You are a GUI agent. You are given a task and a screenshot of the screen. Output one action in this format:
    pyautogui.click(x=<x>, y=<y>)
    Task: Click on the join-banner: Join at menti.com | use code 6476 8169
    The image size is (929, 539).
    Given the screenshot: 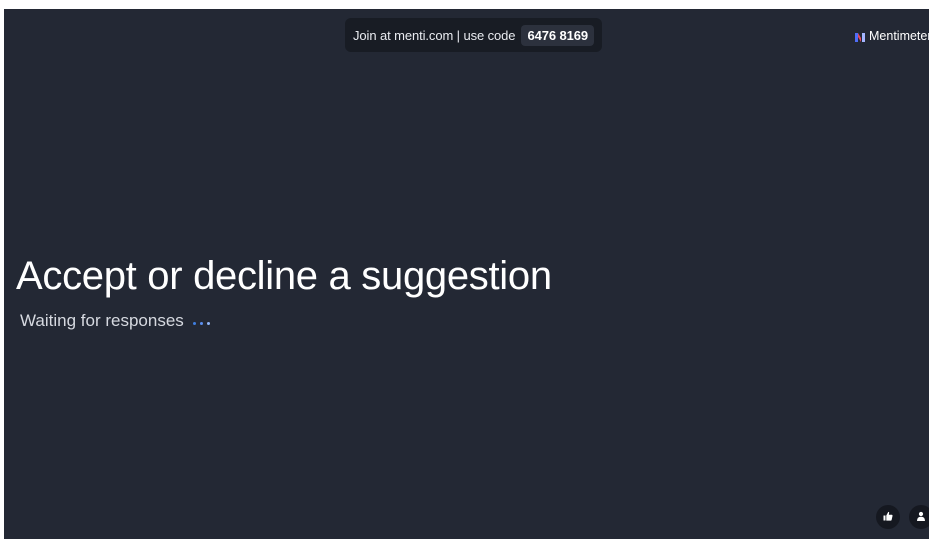 What is the action you would take?
    pyautogui.click(x=473, y=35)
    